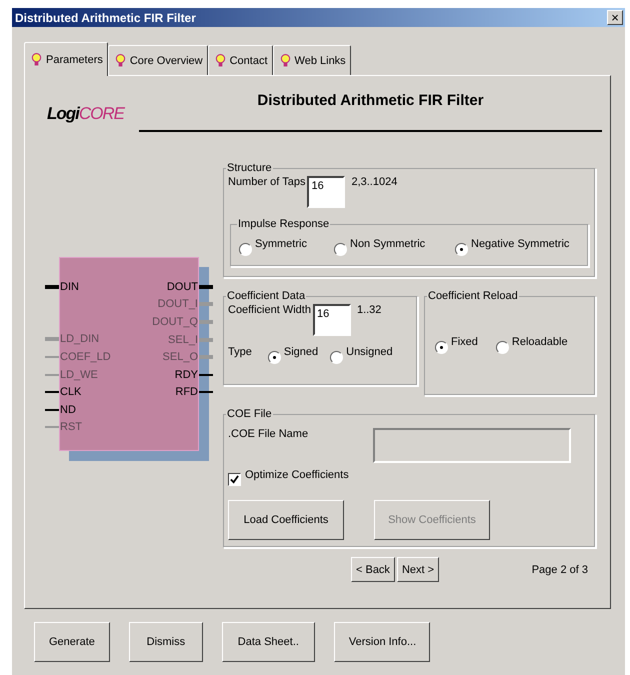 This screenshot has height=675, width=630. I want to click on field-label: Number of Taps, so click(267, 182).